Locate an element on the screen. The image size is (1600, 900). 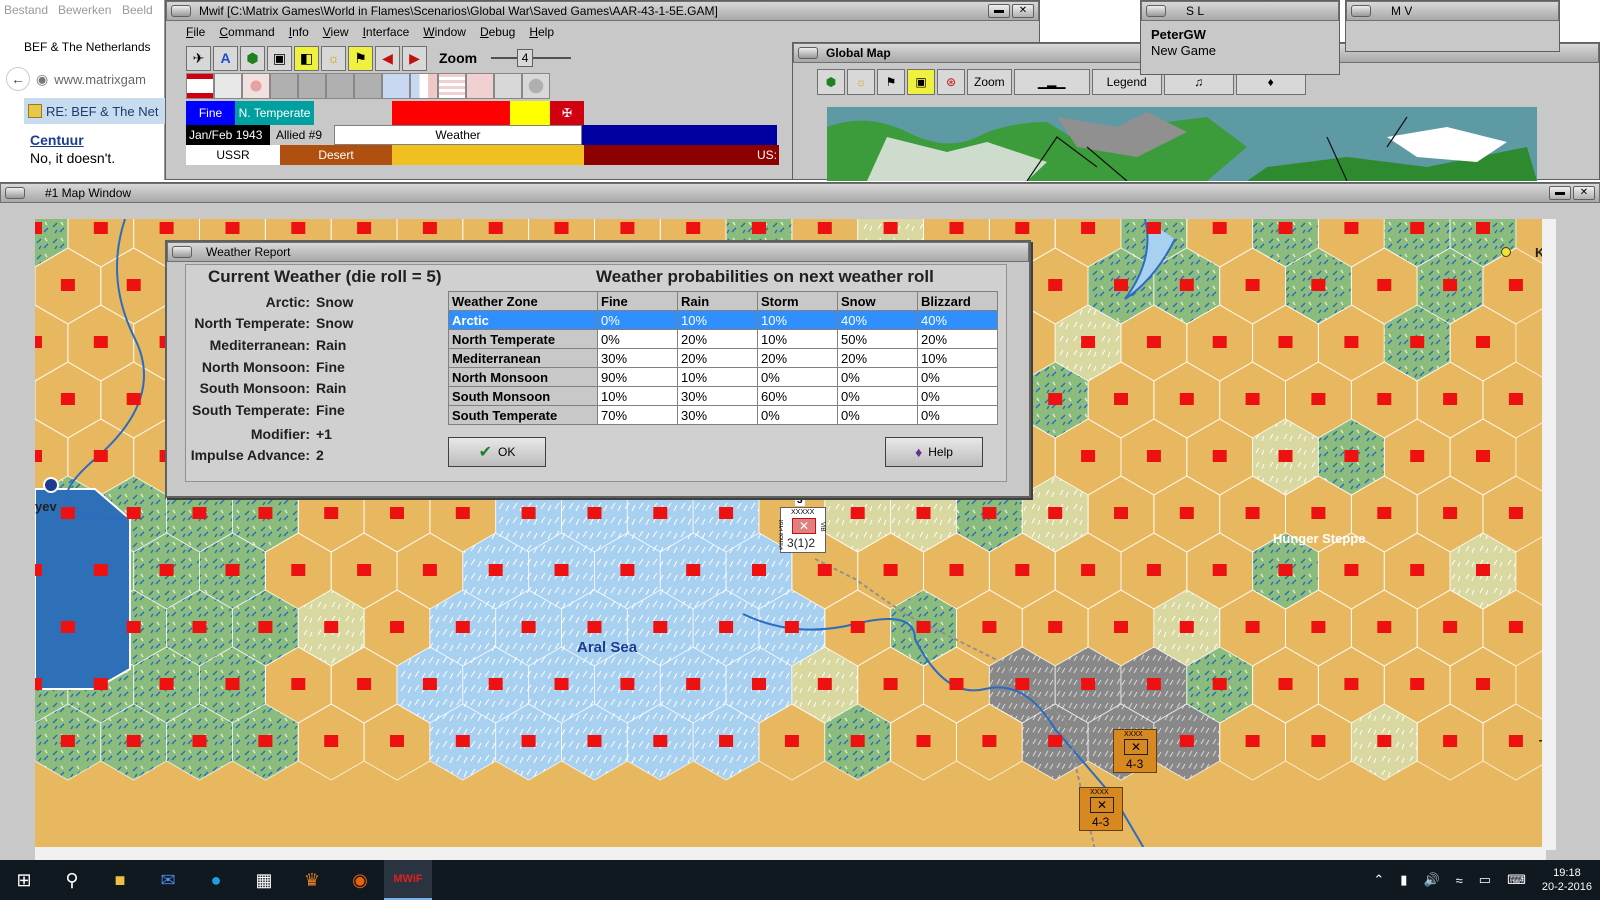
clock-time: 19:18 is located at coordinates (1567, 873).